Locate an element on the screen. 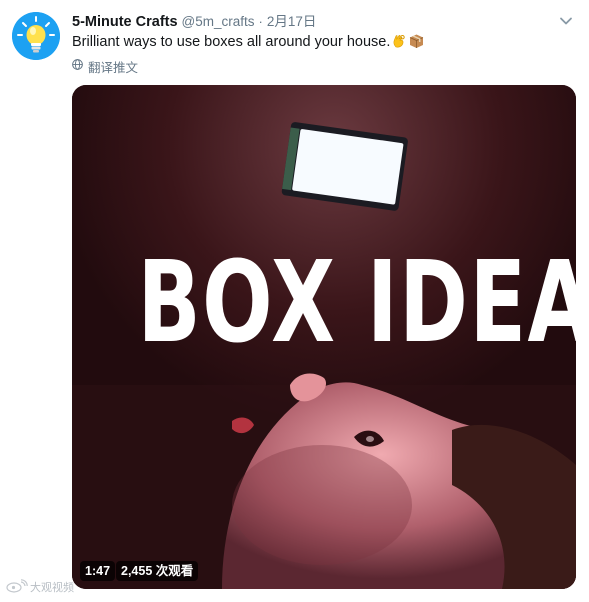 The width and height of the screenshot is (589, 602). watermark-text: 大观视频 is located at coordinates (52, 588).